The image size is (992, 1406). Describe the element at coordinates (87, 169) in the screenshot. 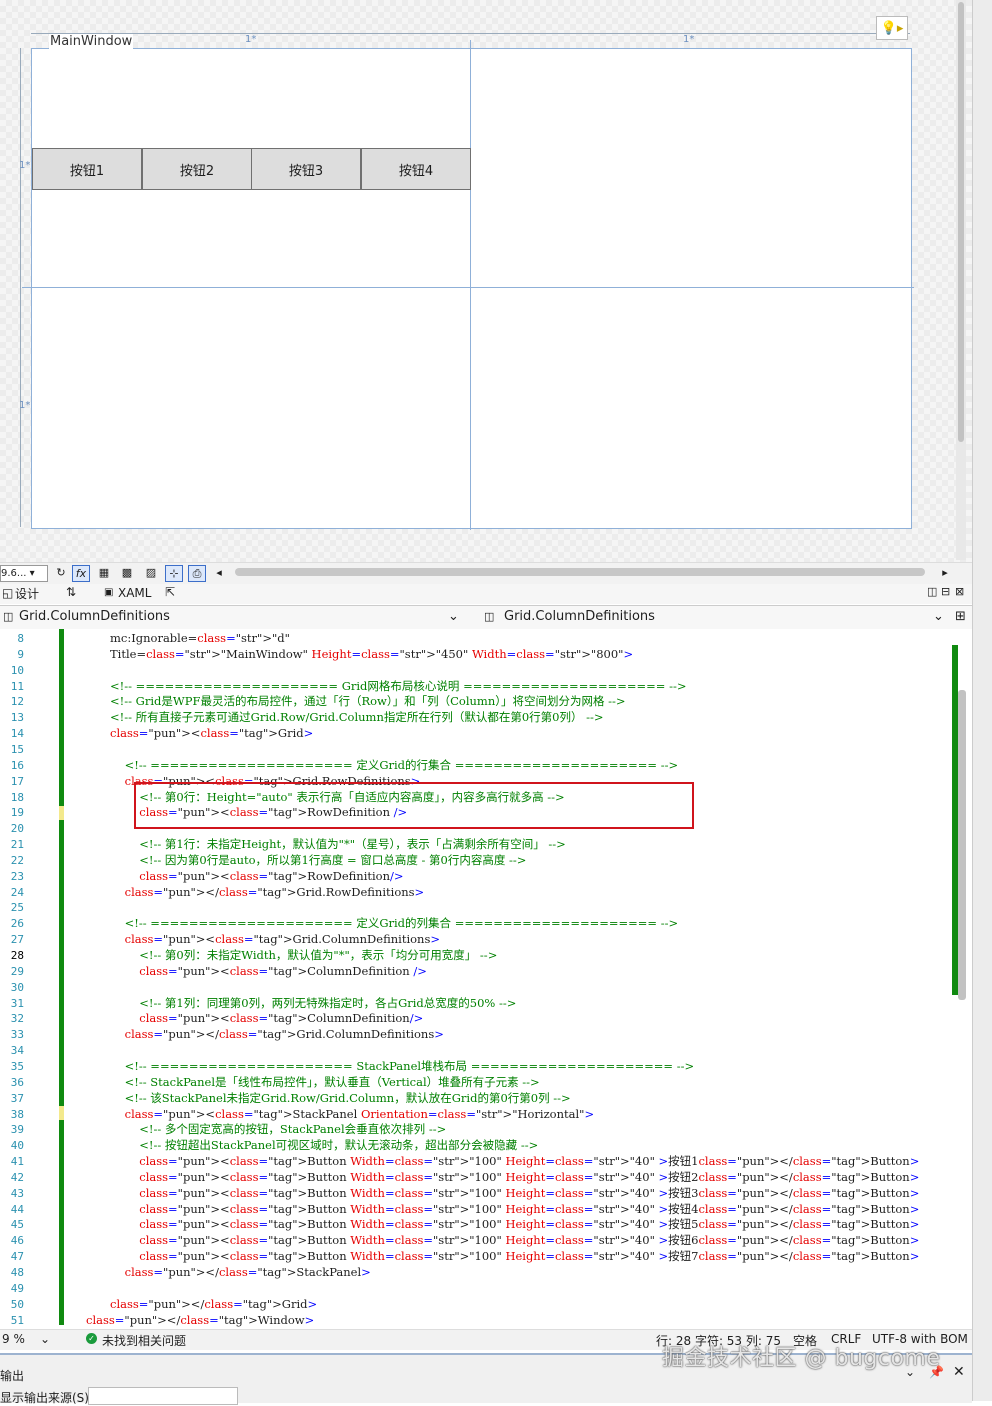

I see `preview-button-1: 按钮1` at that location.